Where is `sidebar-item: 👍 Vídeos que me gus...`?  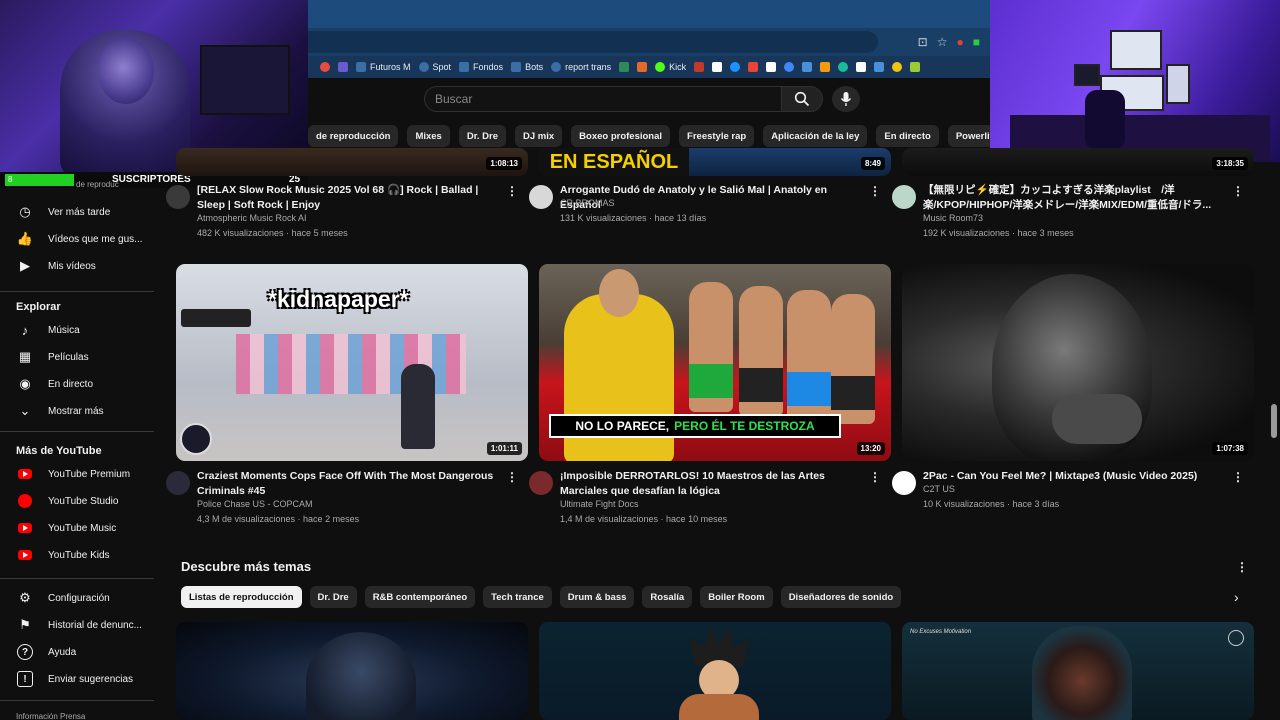
sidebar-item: 👍 Vídeos que me gus... is located at coordinates (81, 239).